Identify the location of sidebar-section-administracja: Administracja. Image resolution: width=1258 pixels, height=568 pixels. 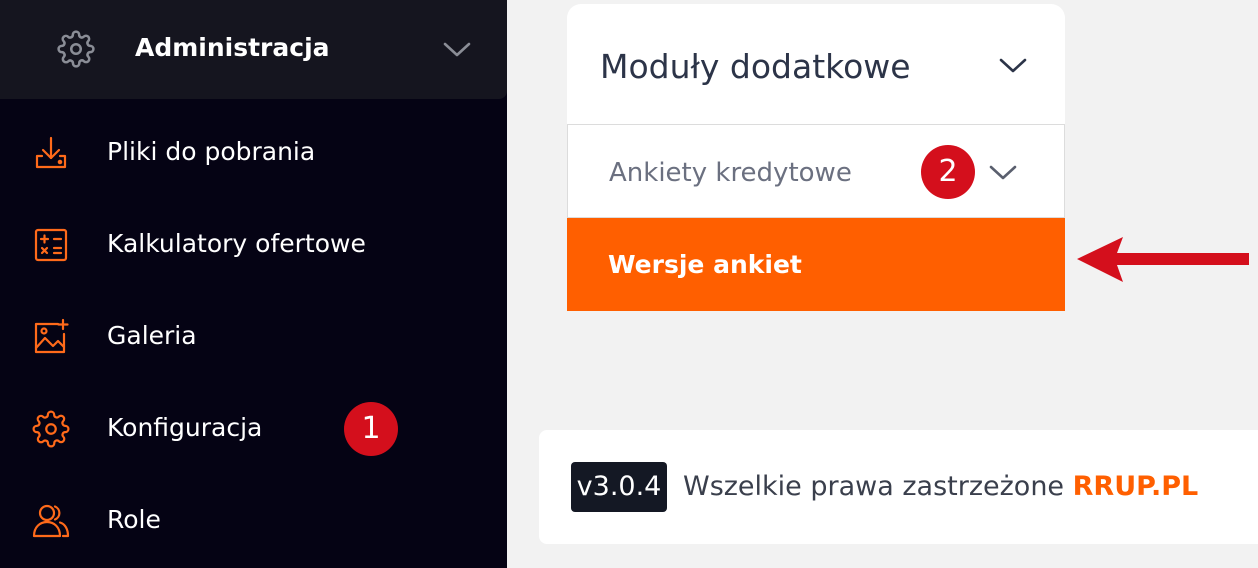
(253, 49).